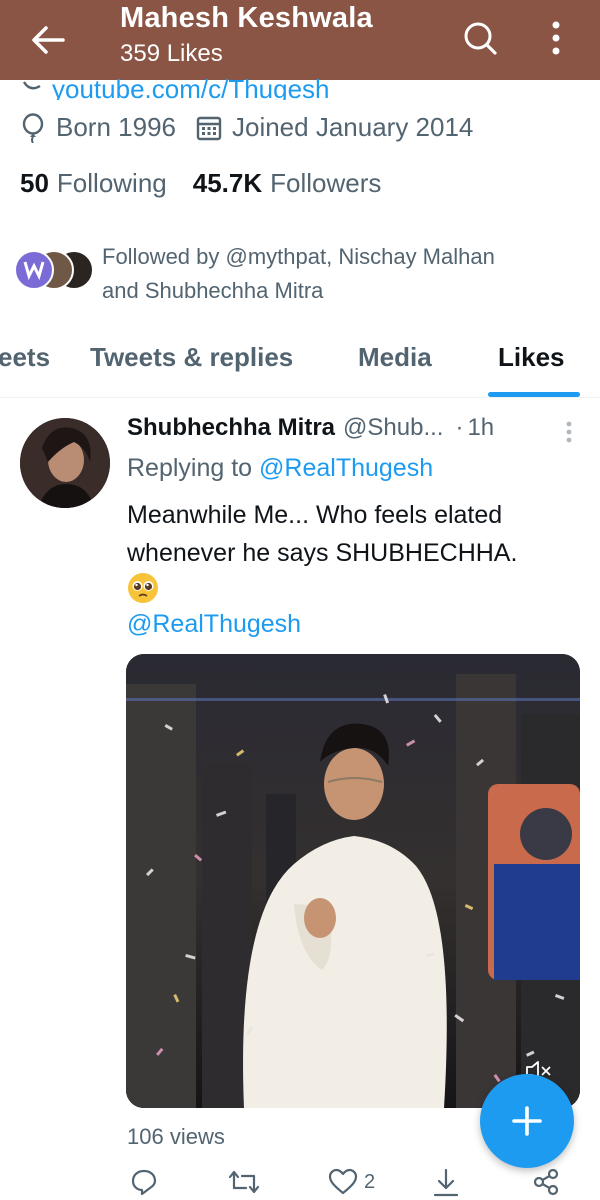 This screenshot has height=1200, width=600. What do you see at coordinates (214, 624) in the screenshot?
I see `tweet-mention-link: @RealThugesh` at bounding box center [214, 624].